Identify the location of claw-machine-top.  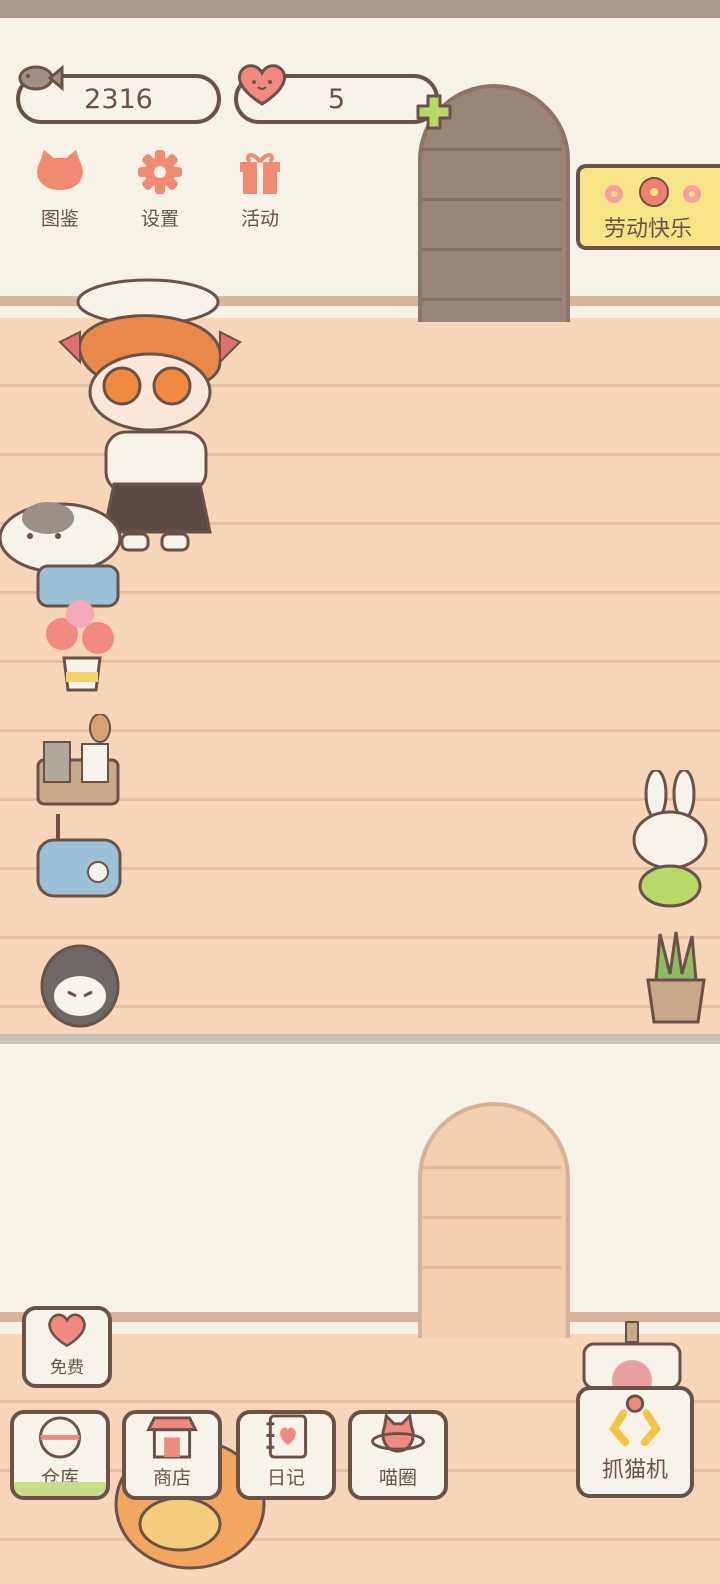
(632, 1355).